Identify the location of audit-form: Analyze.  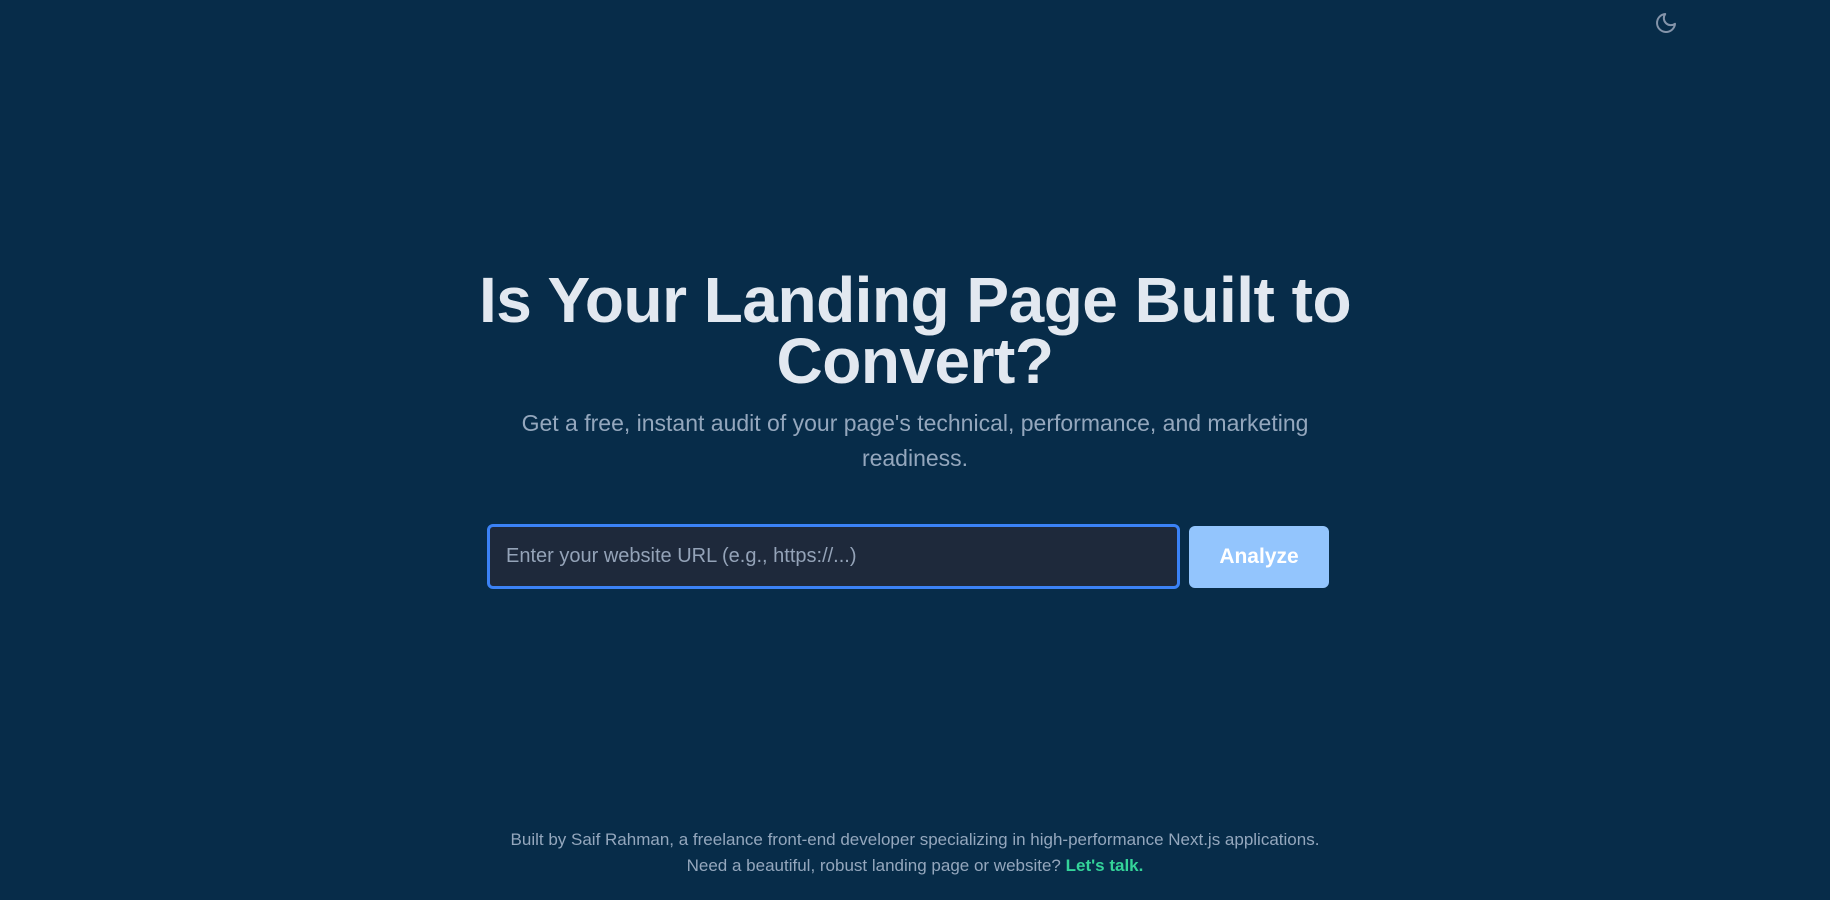
(908, 556).